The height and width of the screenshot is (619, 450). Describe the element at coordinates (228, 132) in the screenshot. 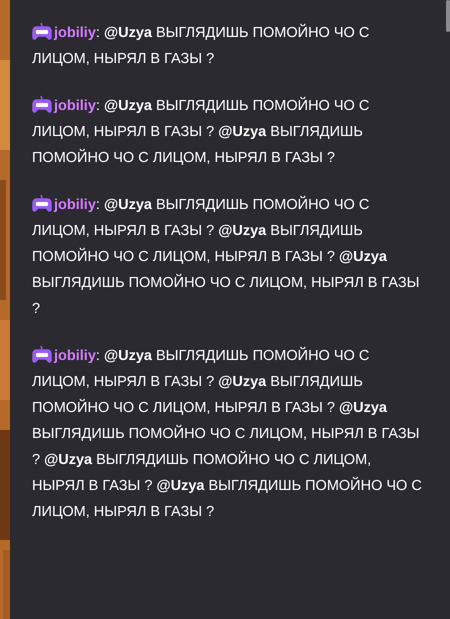

I see `chat-message: jobiliy: @Uzya ВЫГЛЯДИШЬ ПОМОЙНО ЧО С ЛИЦОМ, НЫРЯЛ В ГАЗЫ ? @Uzya ВЫГЛЯДИШЬ ПОМОЙНО ЧО С ЛИЦОМ, НЫРЯЛ В ГАЗЫ ?` at that location.